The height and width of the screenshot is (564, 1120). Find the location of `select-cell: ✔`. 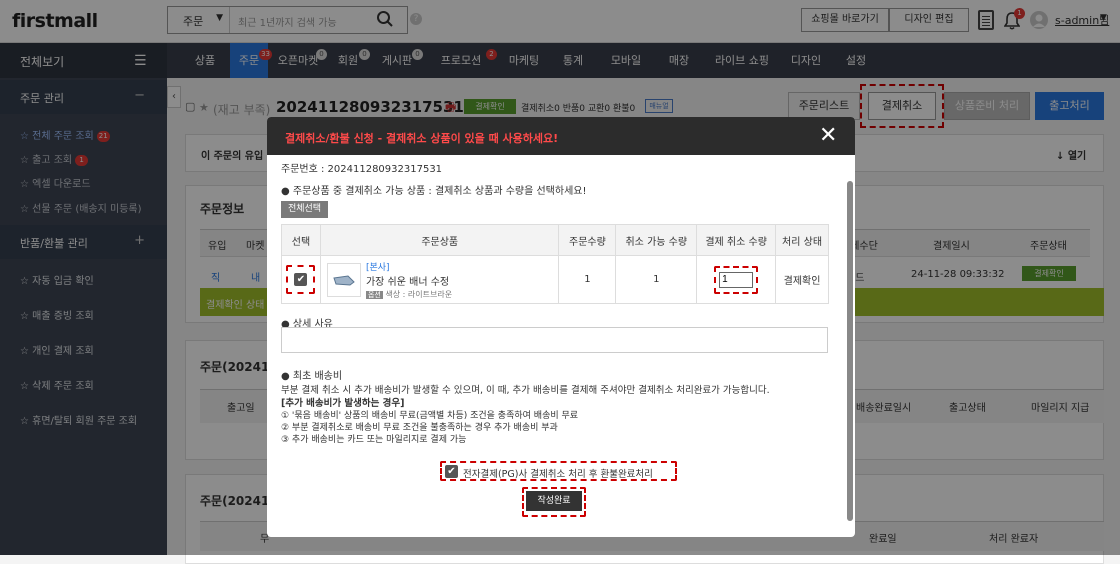

select-cell: ✔ is located at coordinates (301, 279).